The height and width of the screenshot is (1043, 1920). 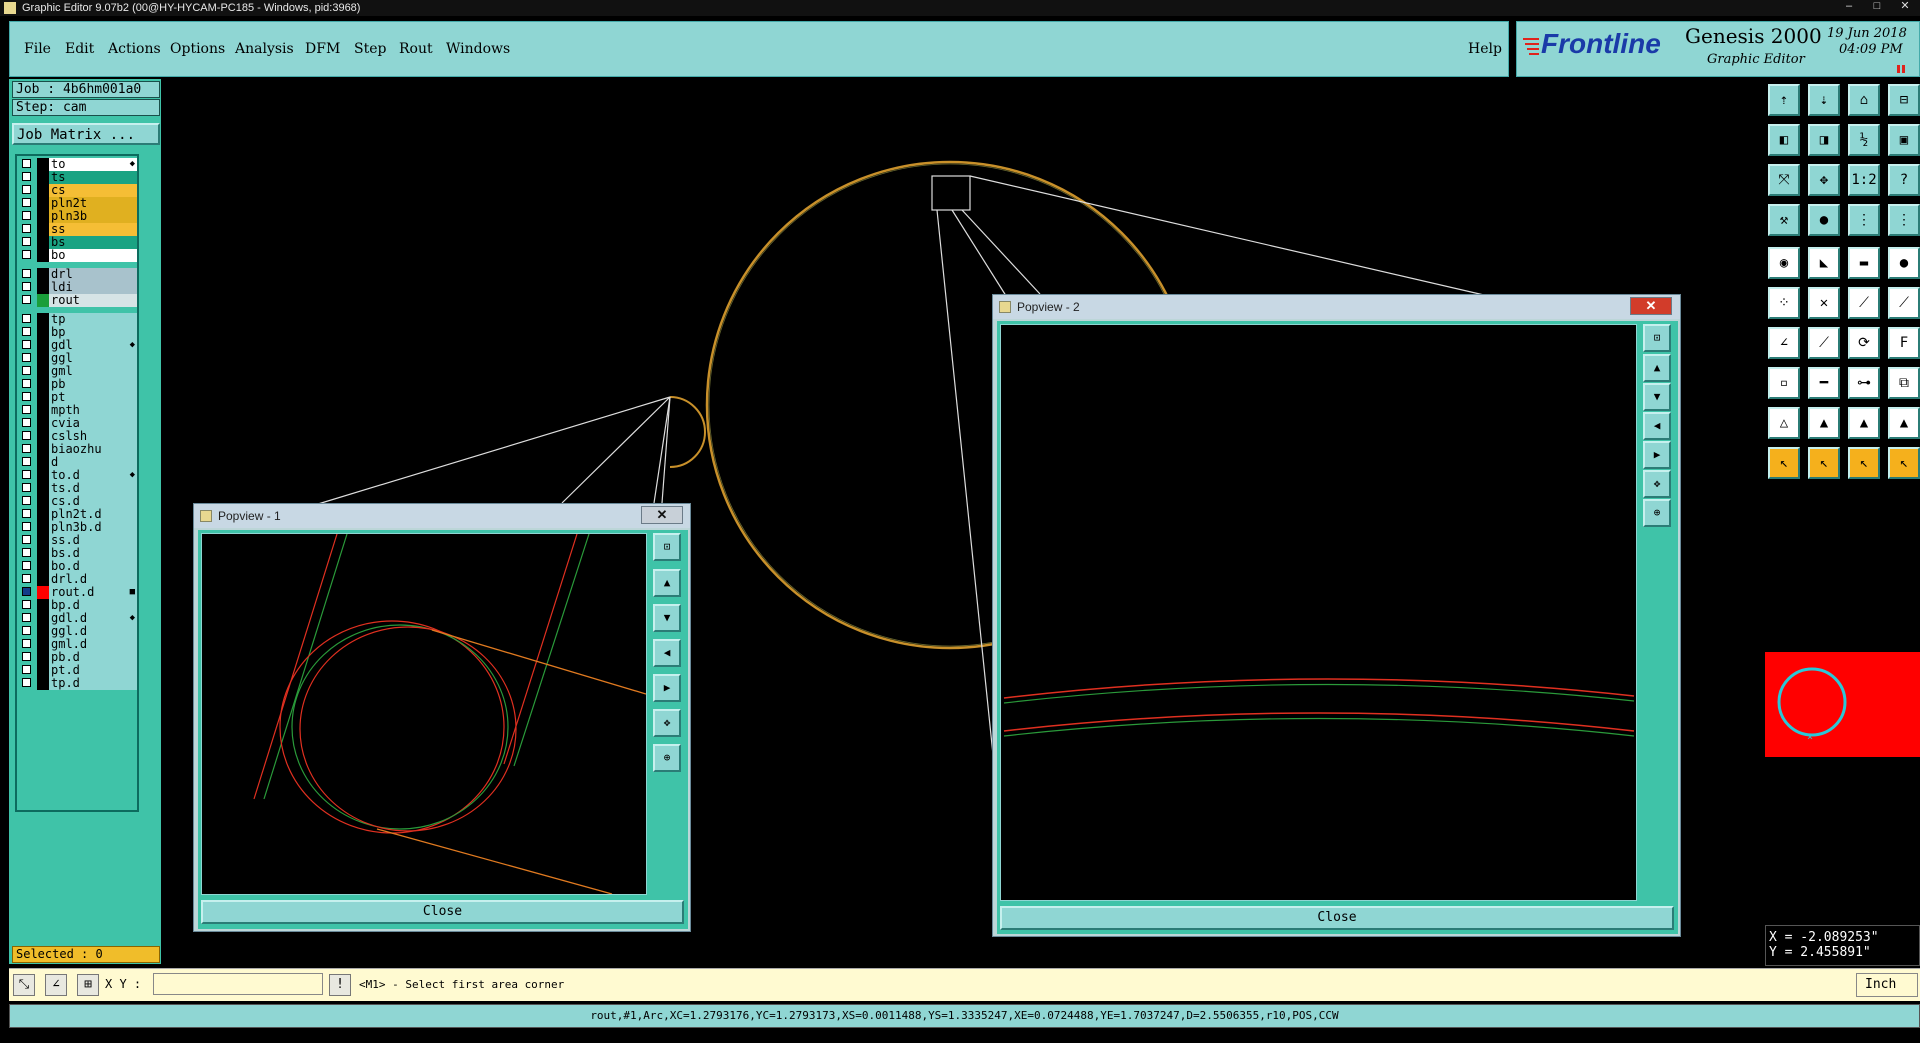 I want to click on select-mode-icon: ⤡, so click(x=24, y=985).